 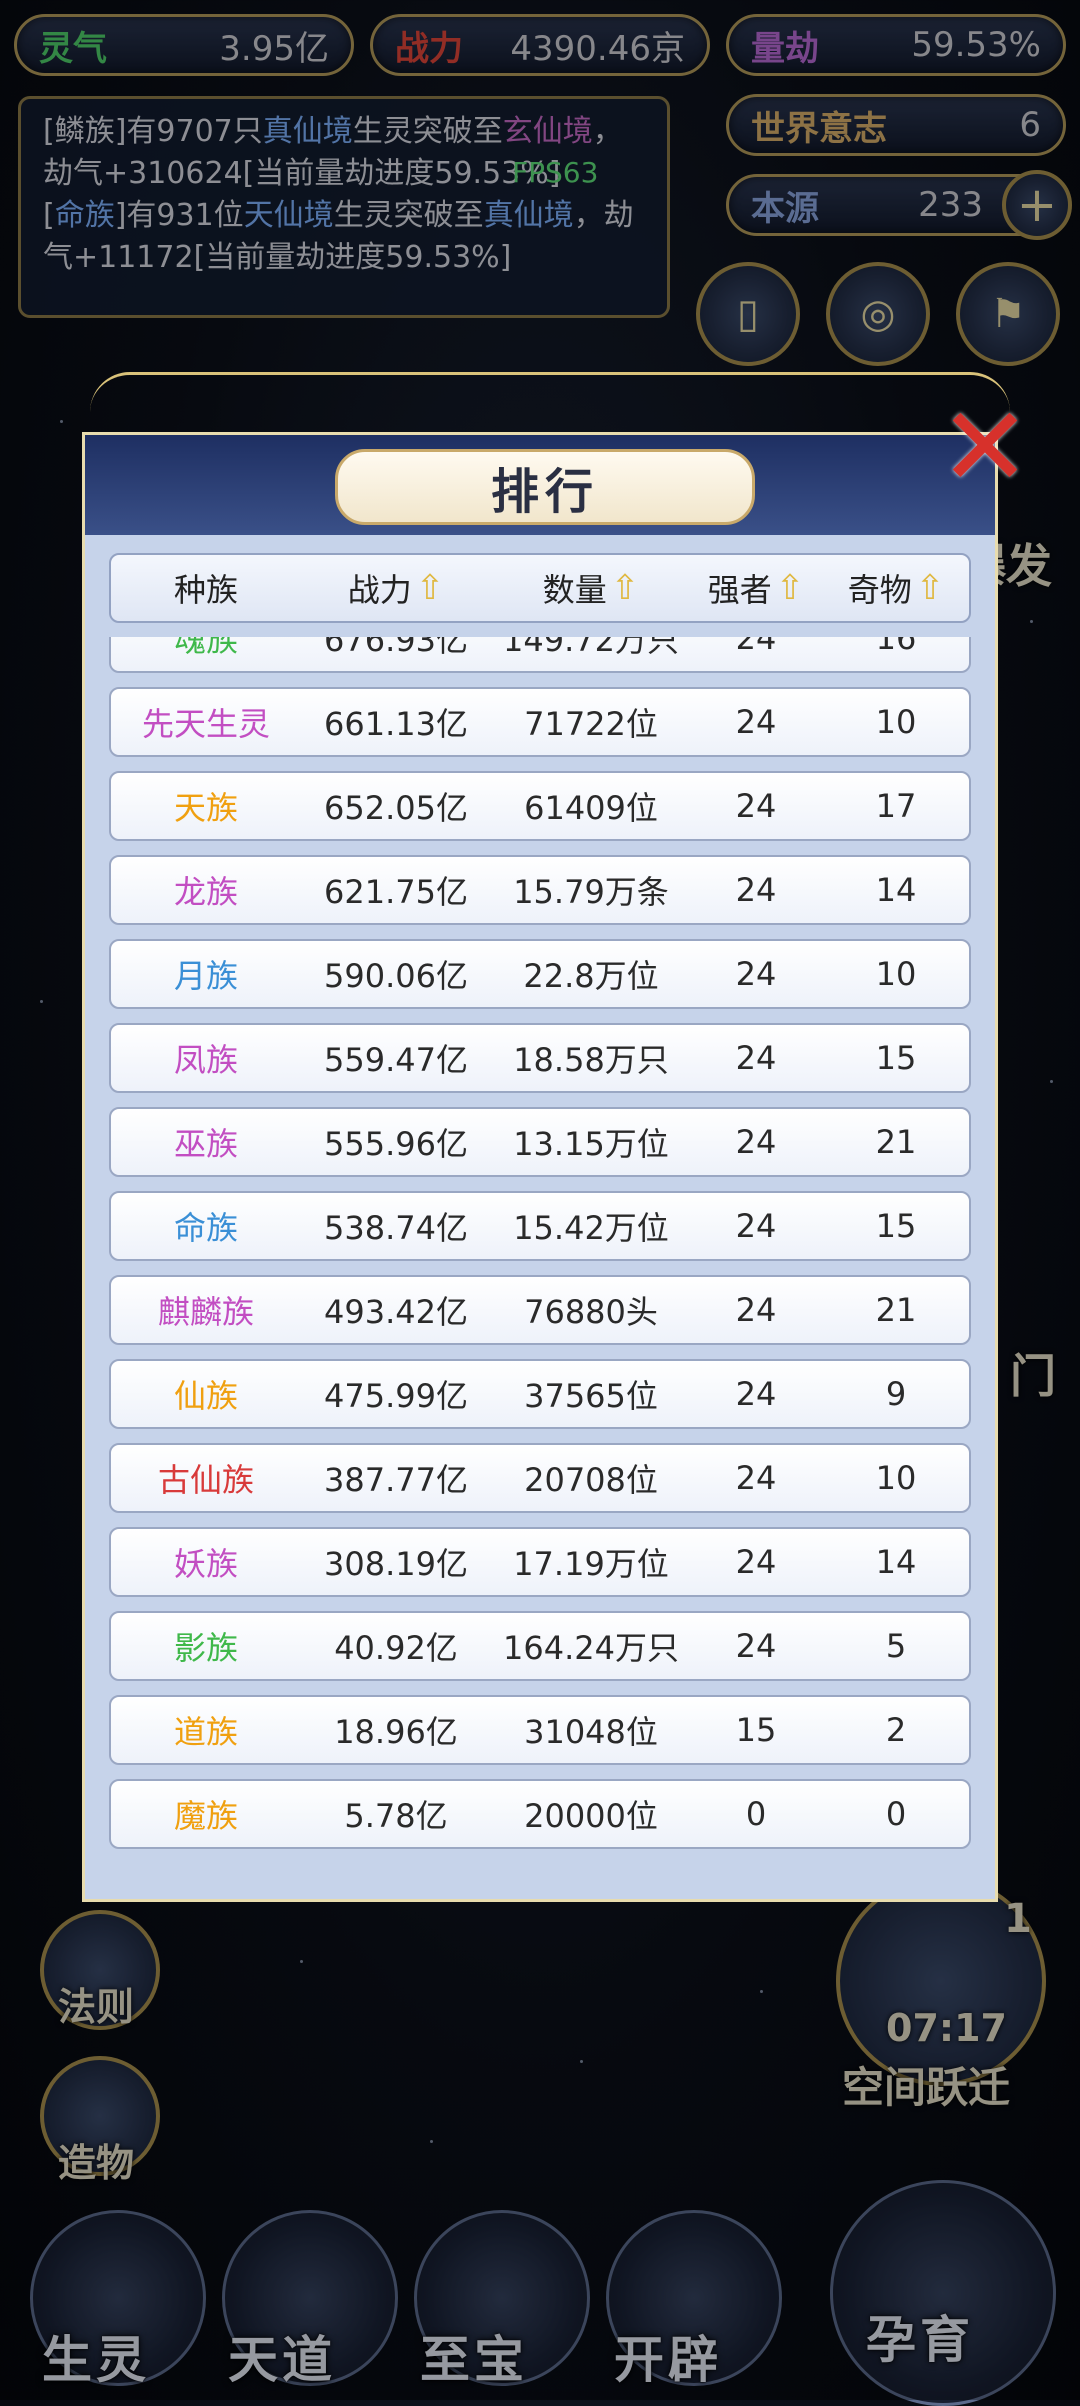 I want to click on table-row: 龙族 621.75亿 15.79万条 24 14, so click(x=540, y=890).